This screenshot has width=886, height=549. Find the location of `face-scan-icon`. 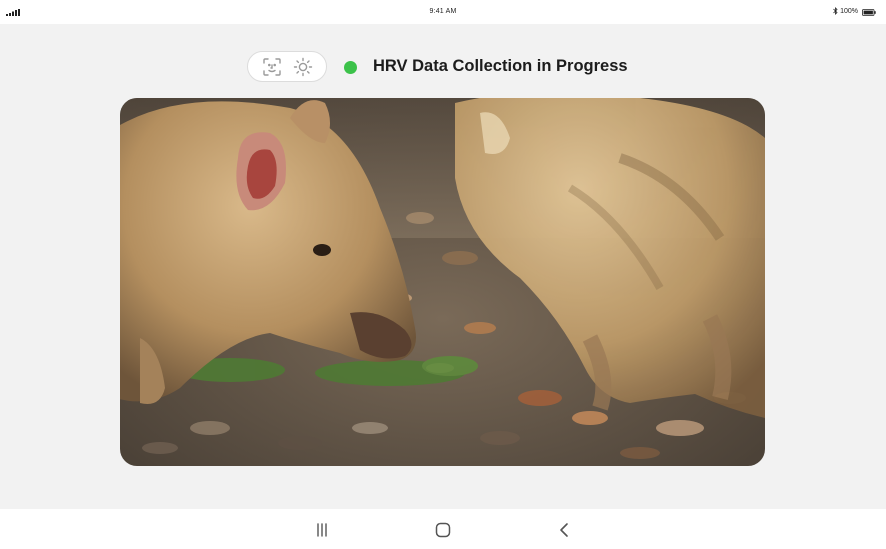

face-scan-icon is located at coordinates (271, 66).